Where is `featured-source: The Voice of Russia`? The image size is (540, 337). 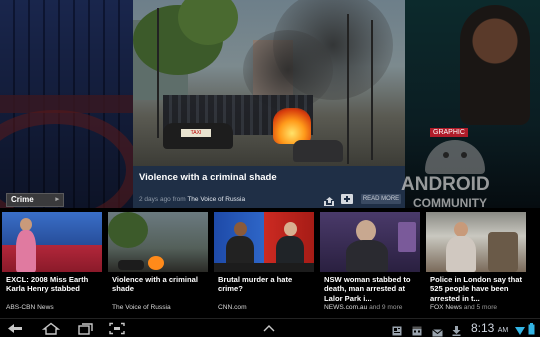
featured-source: The Voice of Russia is located at coordinates (216, 199).